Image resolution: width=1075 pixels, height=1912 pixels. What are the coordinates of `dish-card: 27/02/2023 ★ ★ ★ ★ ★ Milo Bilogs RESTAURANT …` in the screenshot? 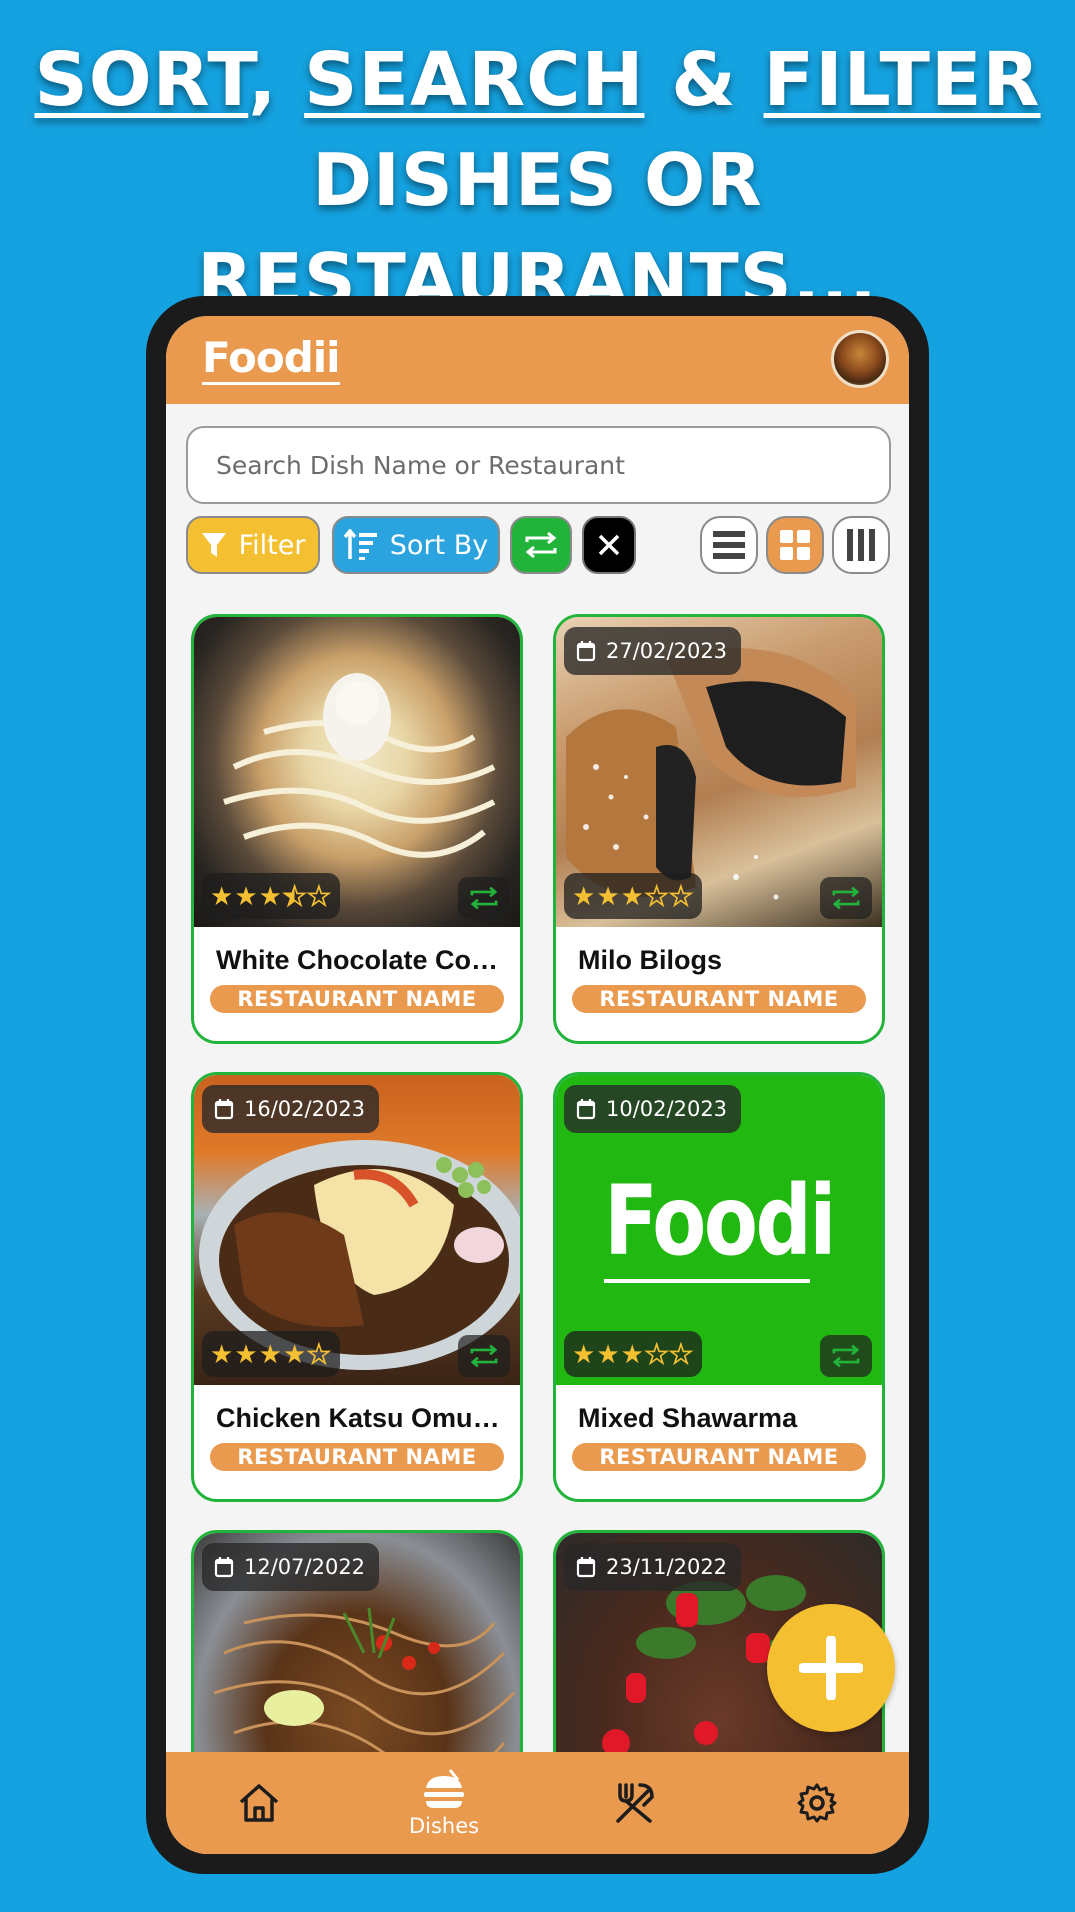 It's located at (719, 829).